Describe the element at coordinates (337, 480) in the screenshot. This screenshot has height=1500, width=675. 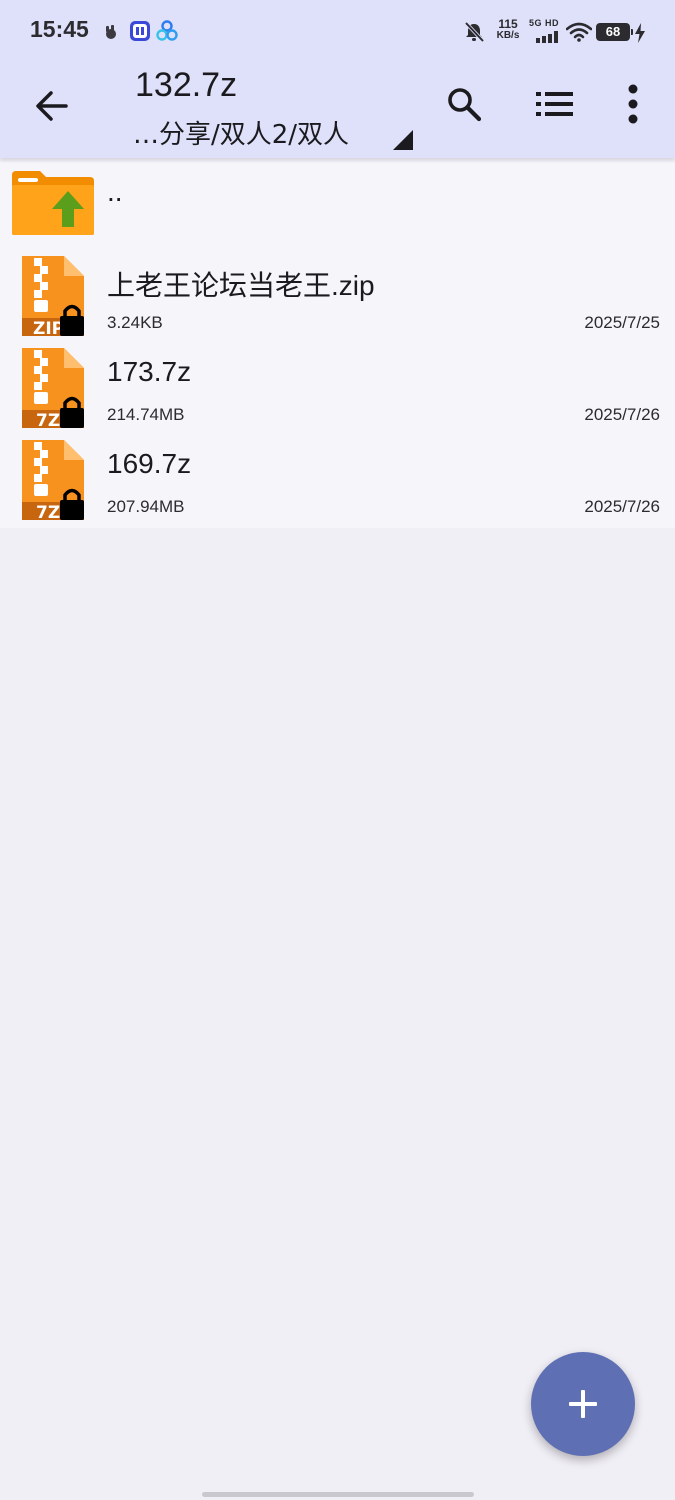
I see `file-row: 7Z 169.7z 207.94MB 2025/7/26` at that location.